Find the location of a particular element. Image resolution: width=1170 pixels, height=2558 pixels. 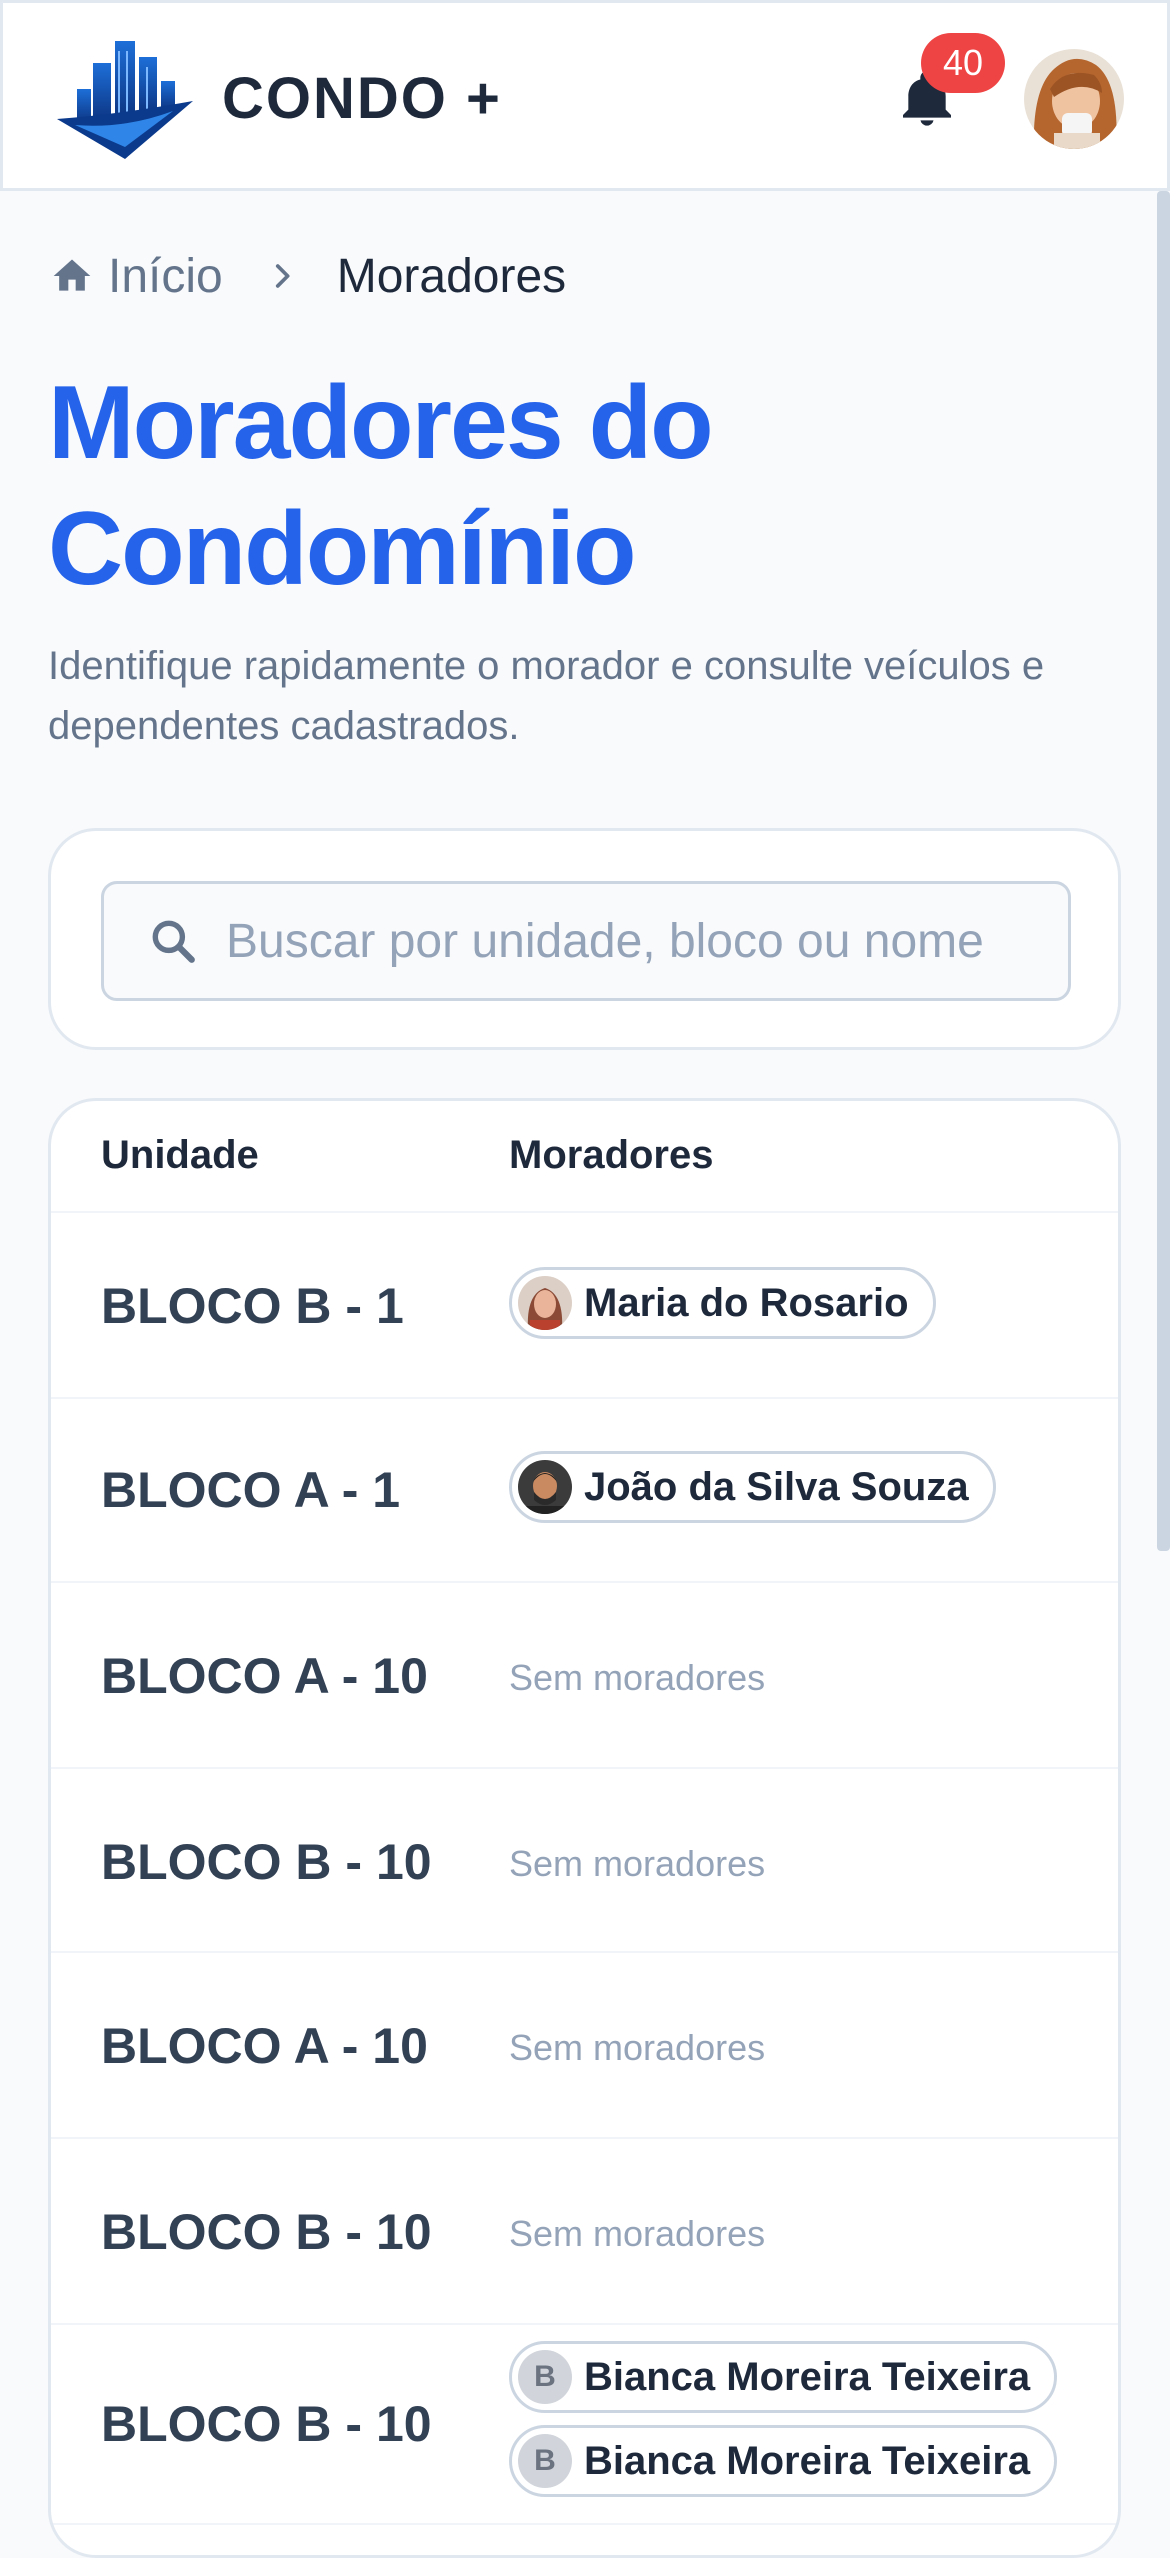

chevron-right-icon is located at coordinates (282, 276).